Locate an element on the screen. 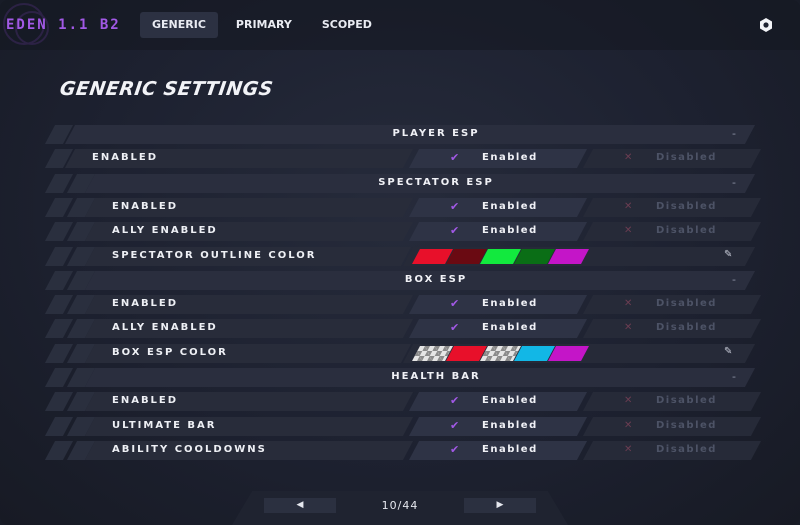  prev-page-button: ◀ is located at coordinates (300, 505).